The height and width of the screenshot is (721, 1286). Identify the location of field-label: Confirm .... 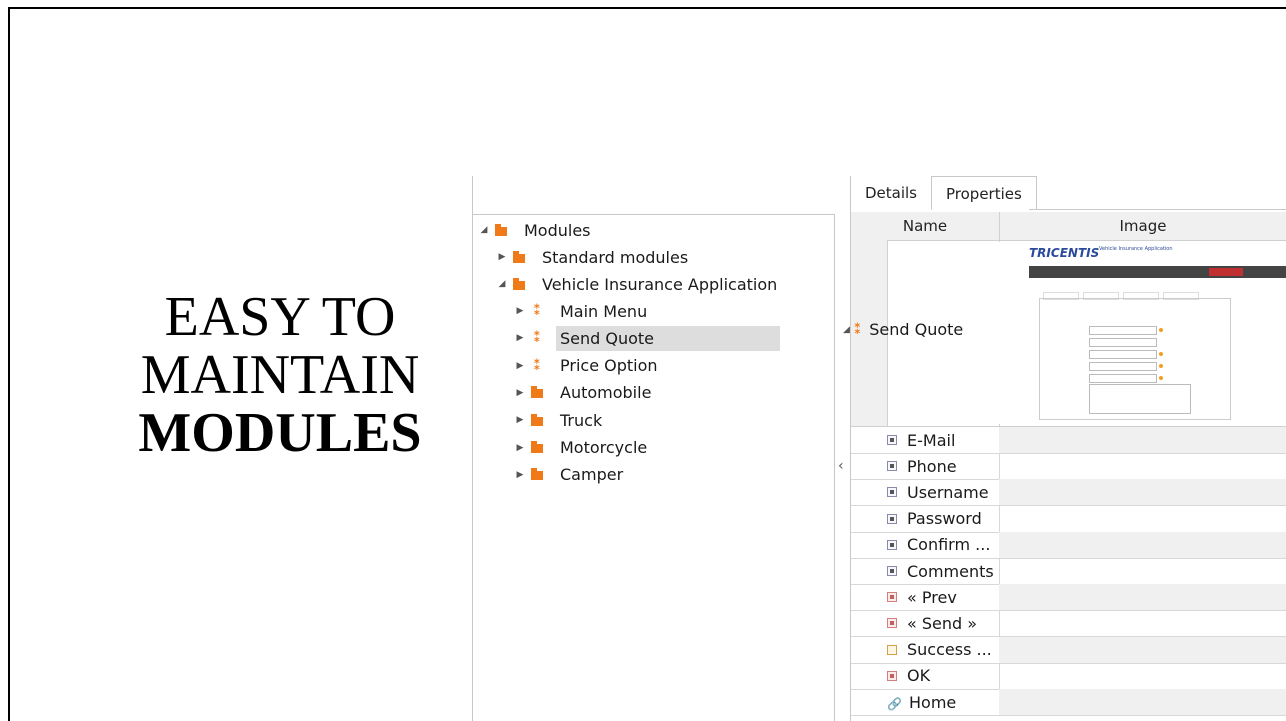
(949, 545).